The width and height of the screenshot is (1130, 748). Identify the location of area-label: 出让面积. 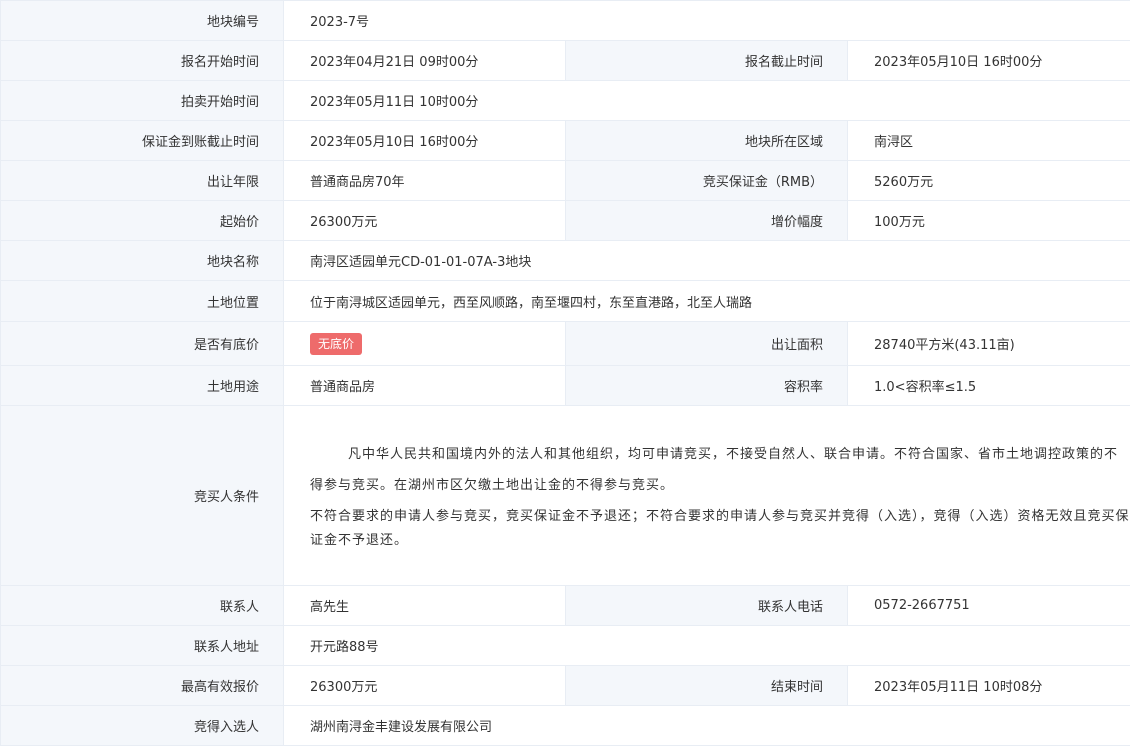
(706, 343).